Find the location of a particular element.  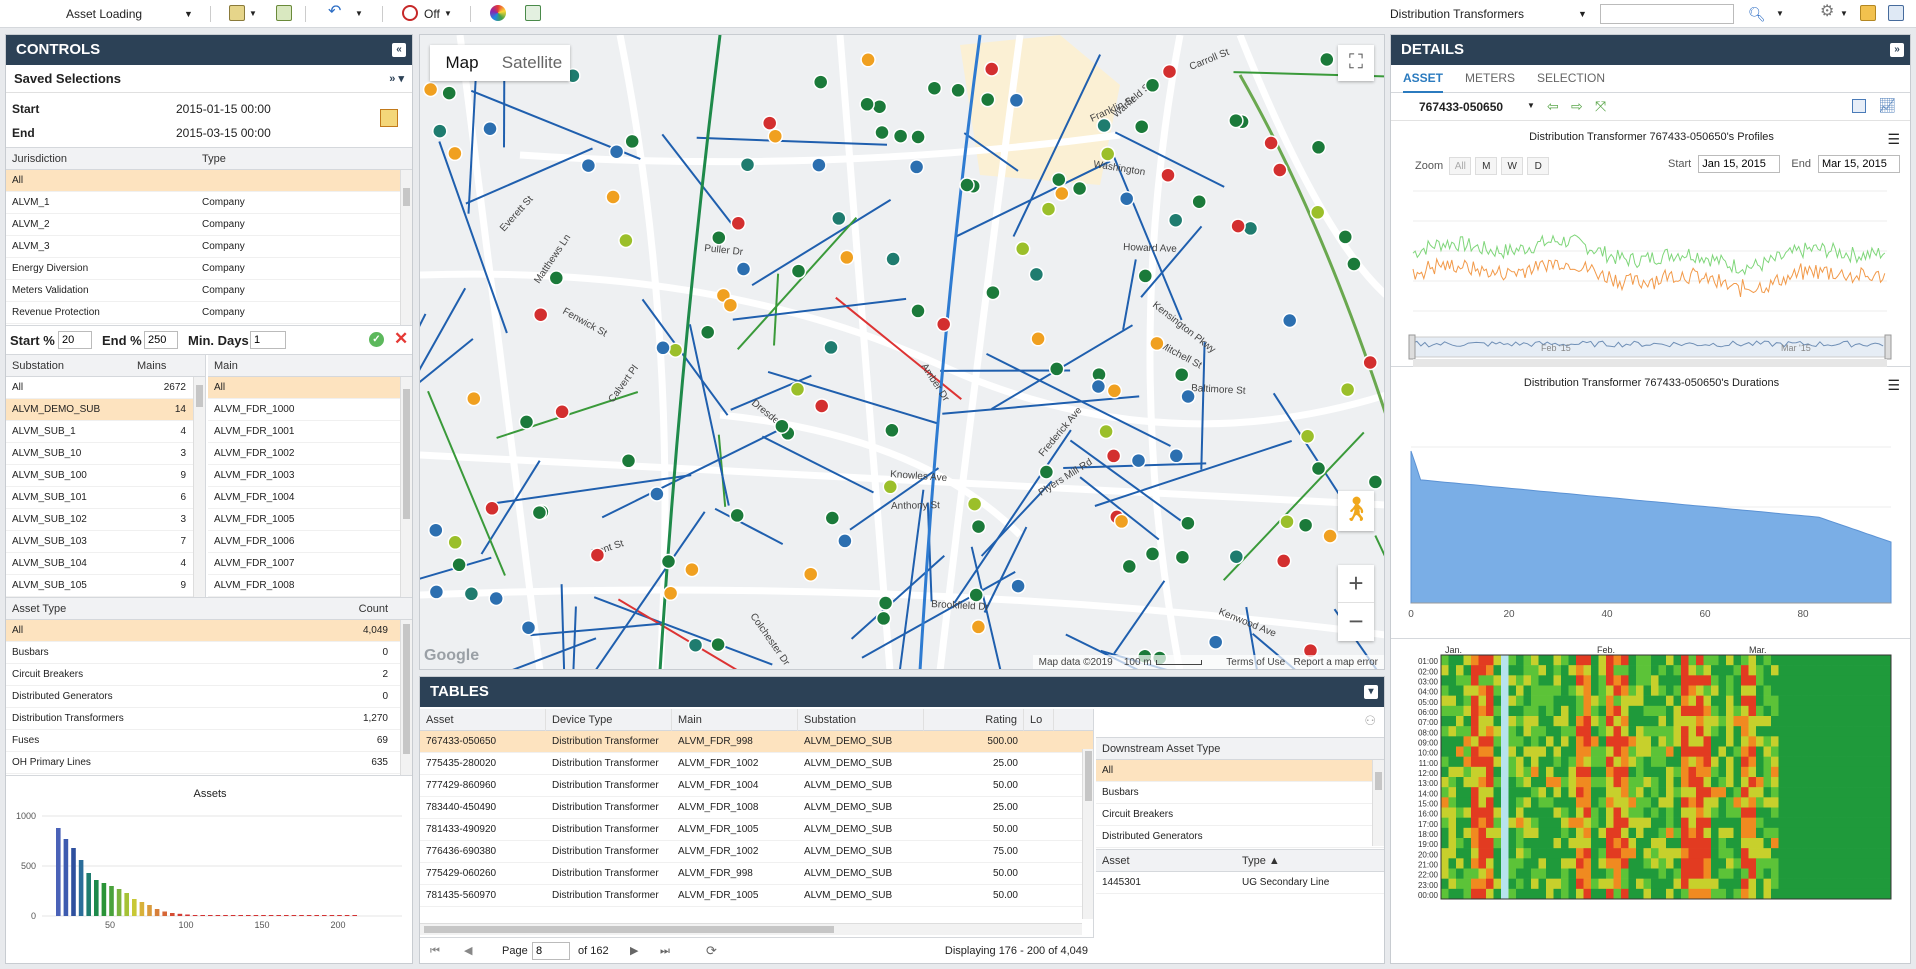

clear-x-icon: ✕ is located at coordinates (401, 339).